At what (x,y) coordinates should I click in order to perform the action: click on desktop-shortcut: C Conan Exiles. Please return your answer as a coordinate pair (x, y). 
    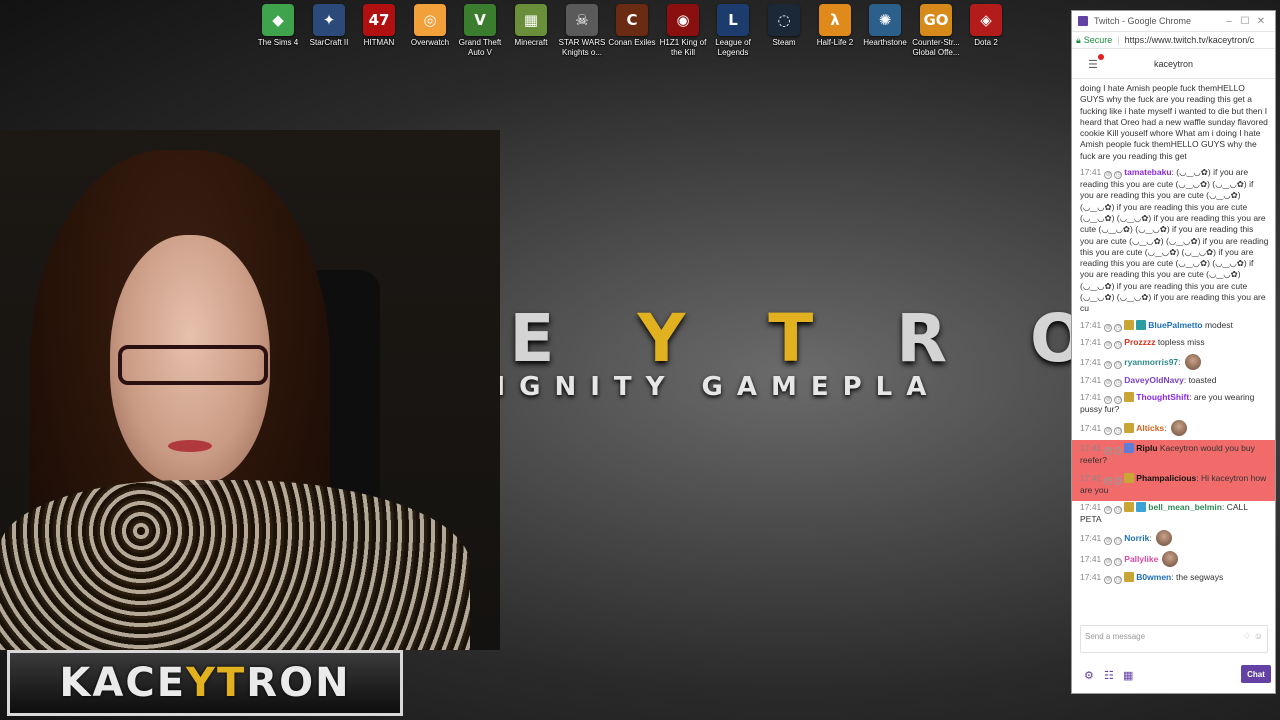
    Looking at the image, I should click on (632, 26).